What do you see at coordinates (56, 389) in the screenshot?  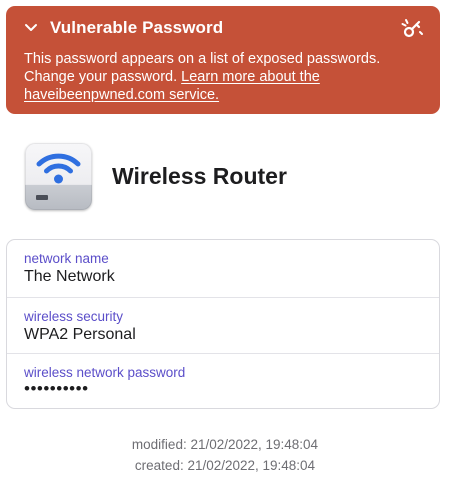 I see `masked-password-value: ••••••••••` at bounding box center [56, 389].